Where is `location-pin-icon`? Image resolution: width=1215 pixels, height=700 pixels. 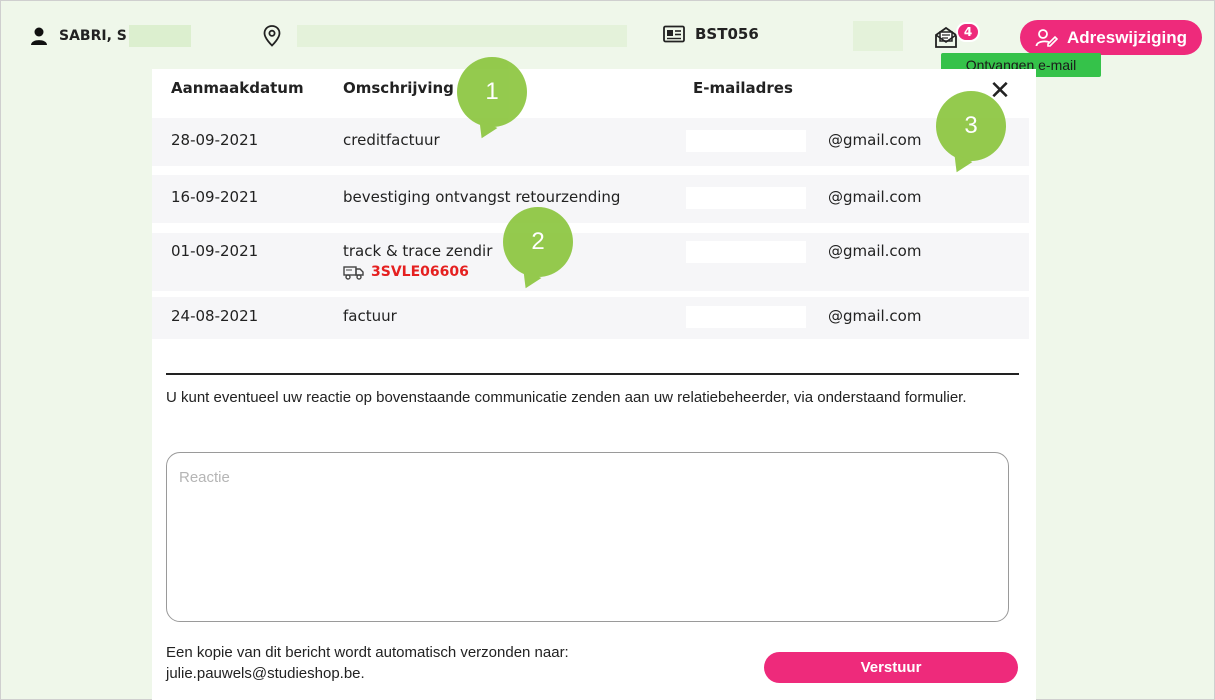 location-pin-icon is located at coordinates (272, 36).